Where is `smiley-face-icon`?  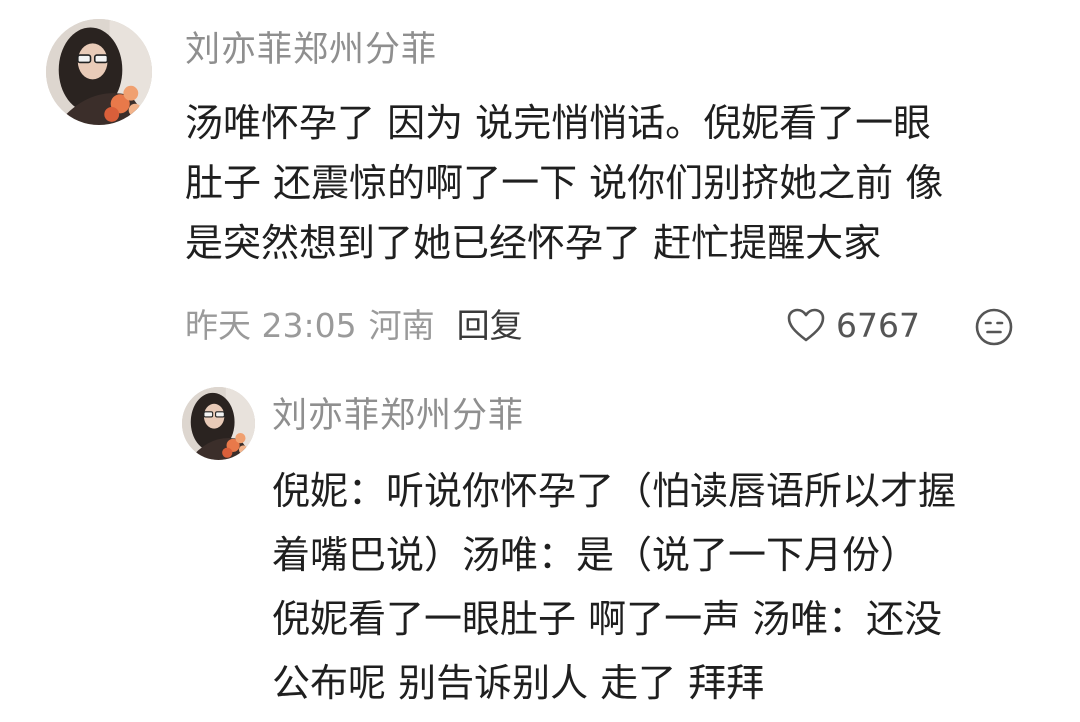 smiley-face-icon is located at coordinates (994, 327).